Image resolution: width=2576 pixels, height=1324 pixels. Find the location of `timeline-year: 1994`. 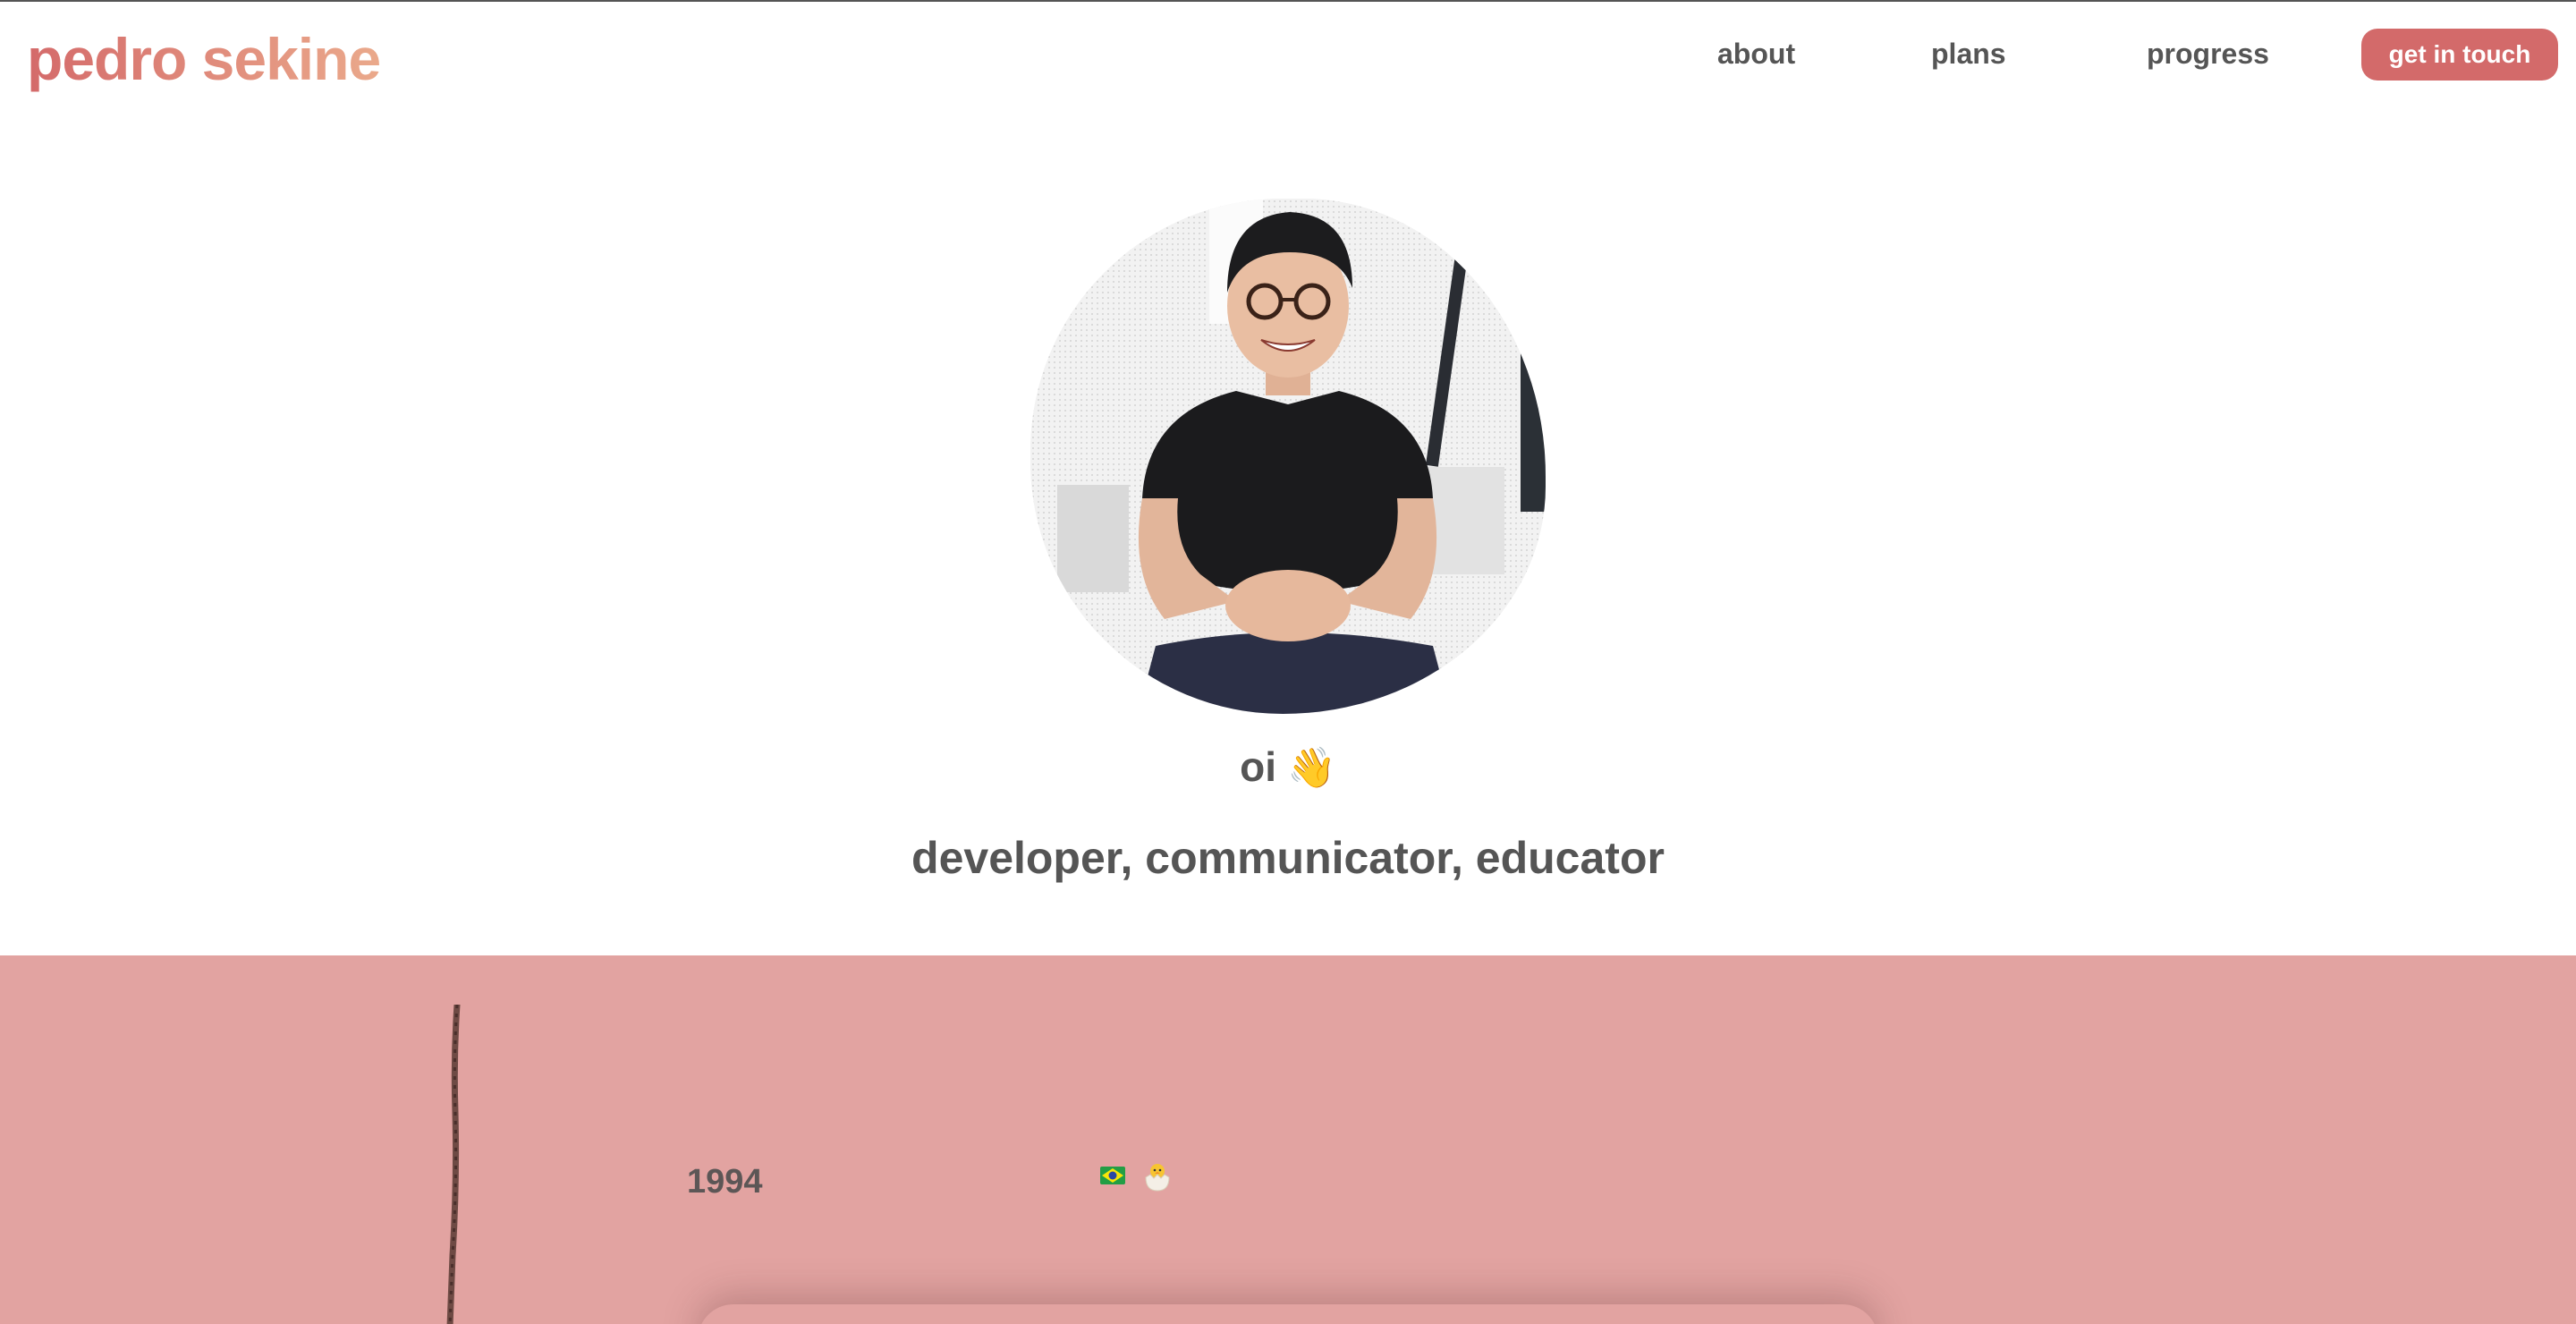

timeline-year: 1994 is located at coordinates (725, 1182).